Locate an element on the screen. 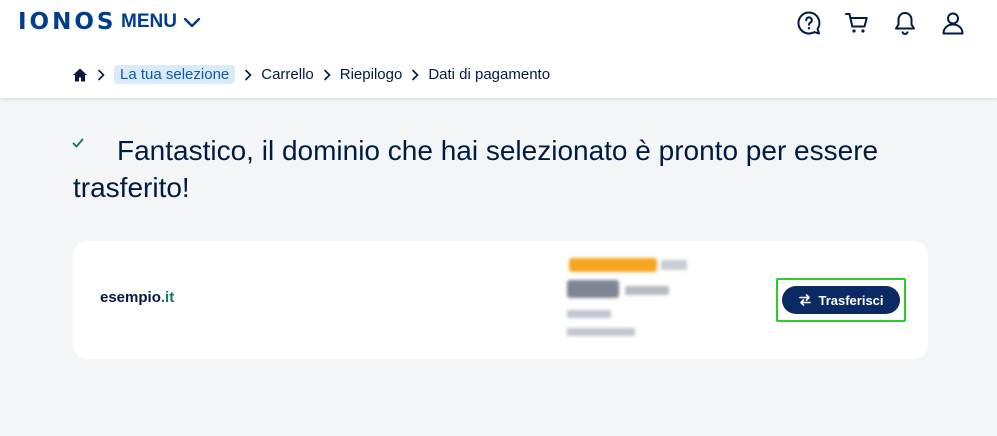  promo-badge is located at coordinates (613, 265).